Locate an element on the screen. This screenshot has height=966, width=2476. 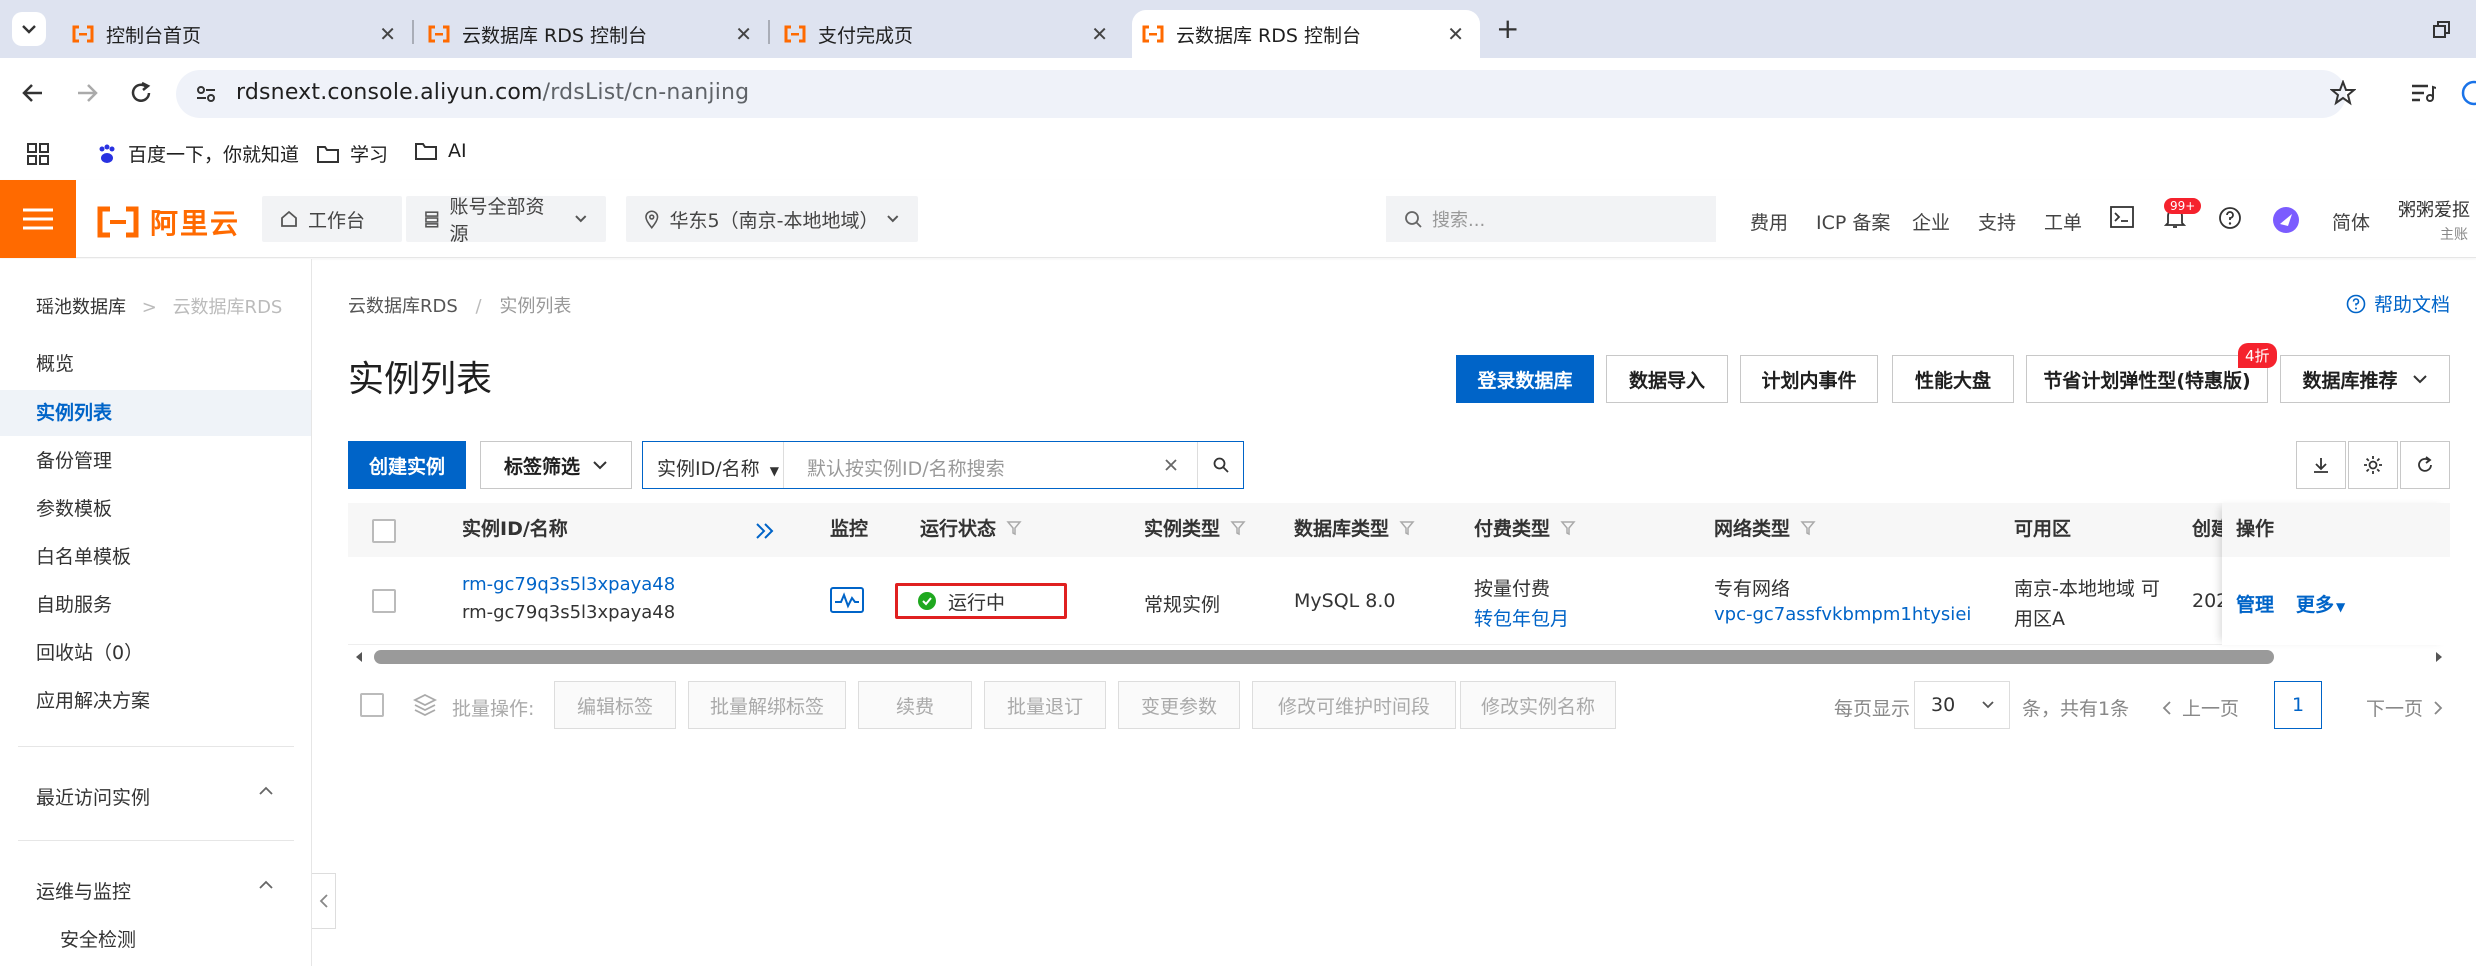
vpc-id-link: vpc-gc7assfvkbmpm1htysiei is located at coordinates (1842, 614).